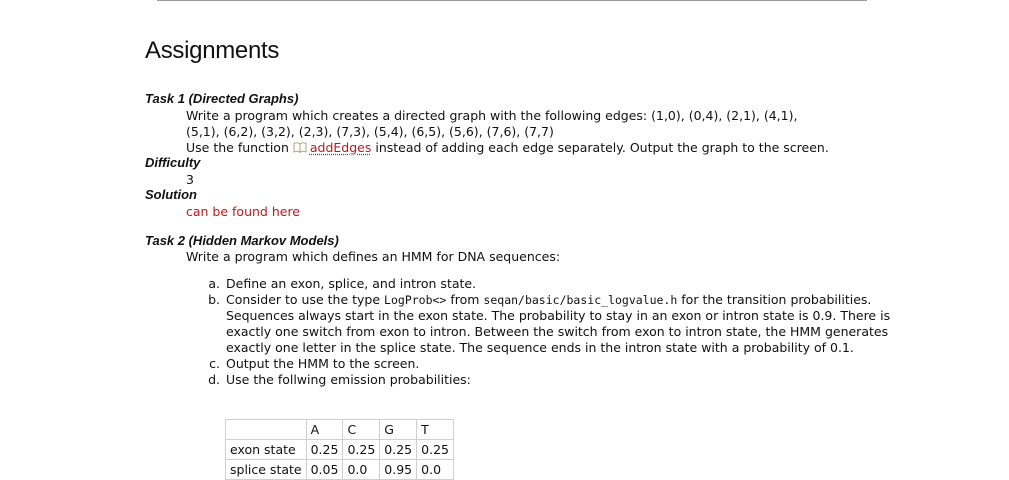  I want to click on difficulty-heading: Difficulty, so click(173, 162).